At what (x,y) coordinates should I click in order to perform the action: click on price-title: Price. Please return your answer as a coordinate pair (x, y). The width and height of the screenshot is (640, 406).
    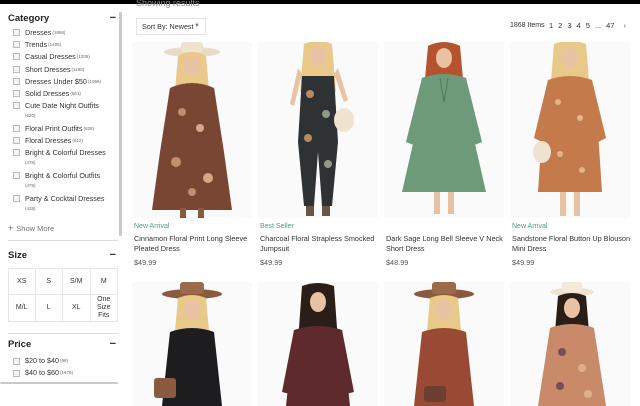
    Looking at the image, I should click on (20, 344).